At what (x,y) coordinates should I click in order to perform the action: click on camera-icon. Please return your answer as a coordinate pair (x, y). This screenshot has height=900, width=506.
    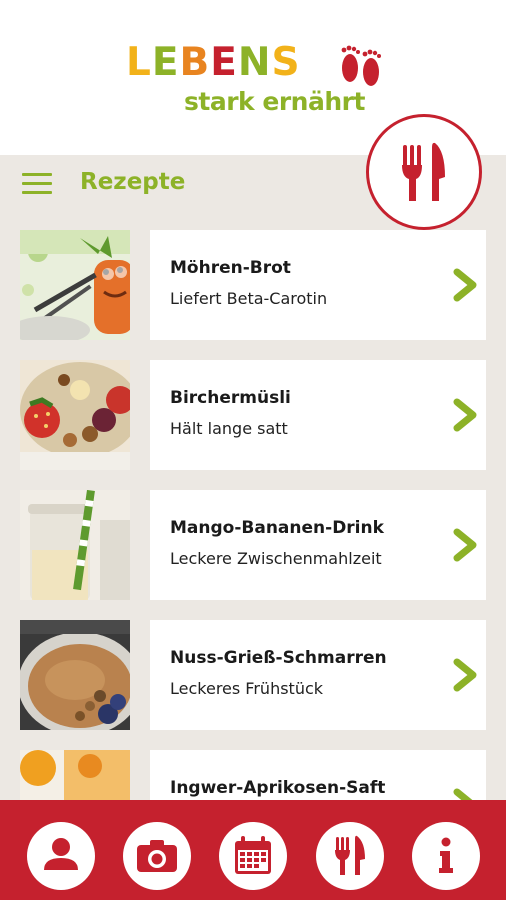
    Looking at the image, I should click on (157, 856).